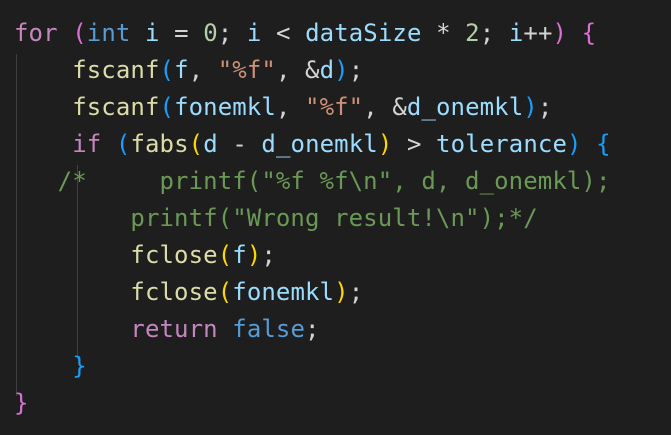 This screenshot has width=671, height=435. Describe the element at coordinates (50, 366) in the screenshot. I see `code-line-10: }` at that location.